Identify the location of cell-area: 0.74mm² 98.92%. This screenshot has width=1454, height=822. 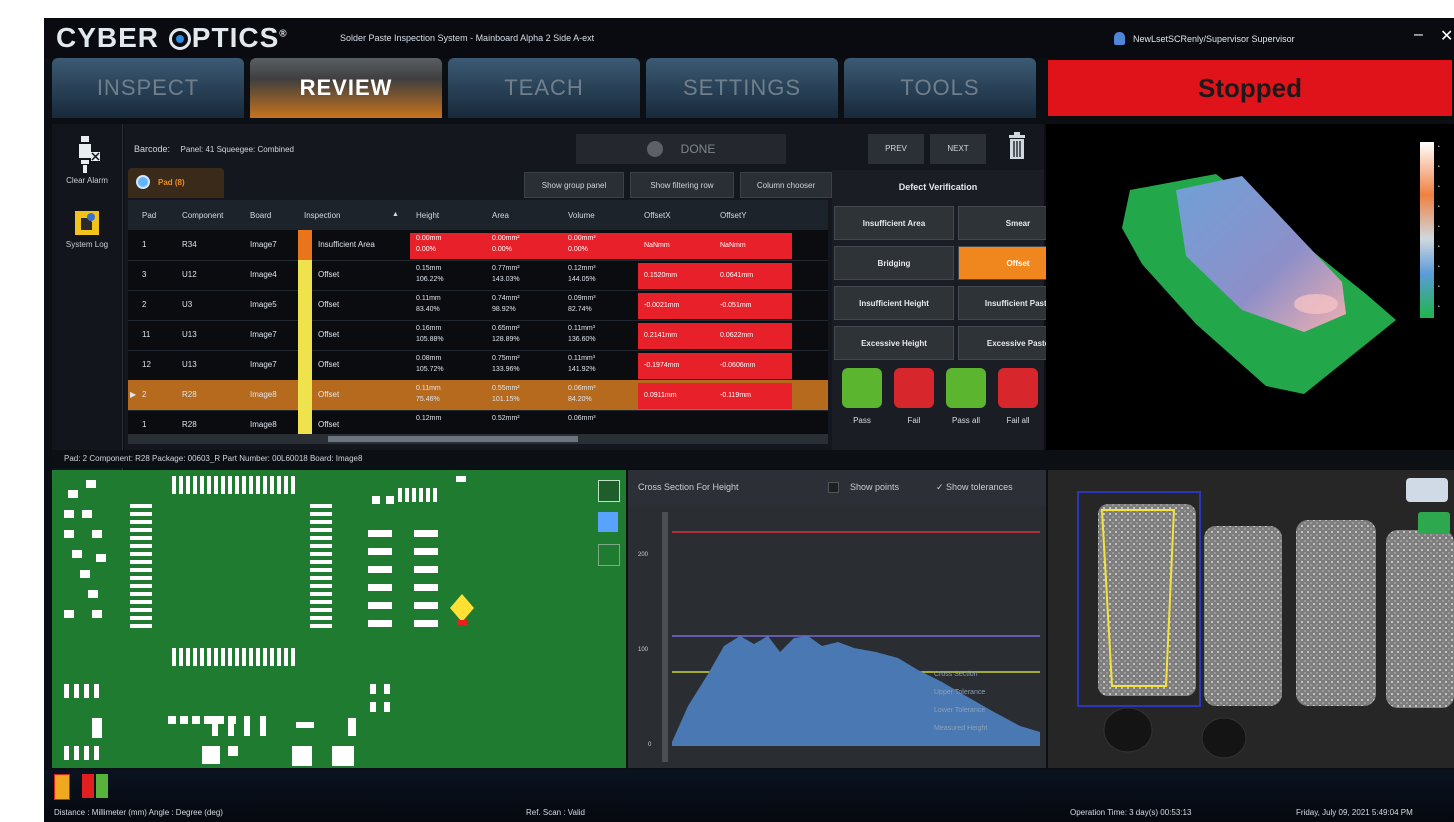
(506, 304).